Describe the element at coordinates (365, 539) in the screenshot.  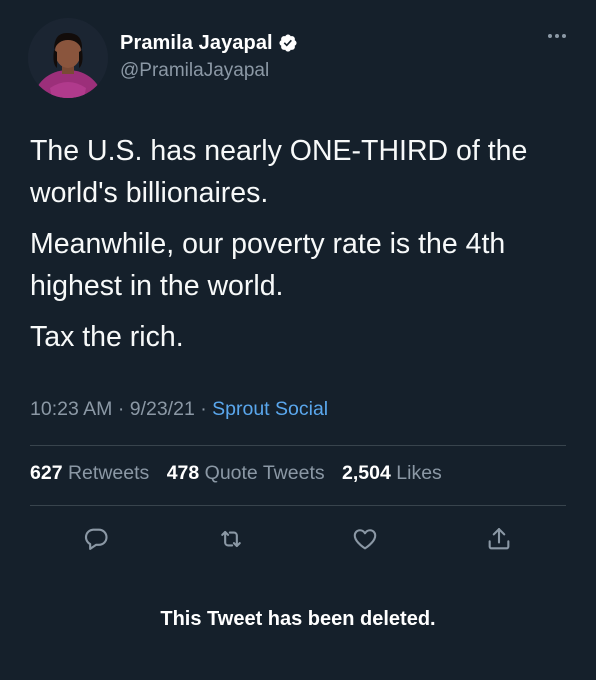
I see `like-icon` at that location.